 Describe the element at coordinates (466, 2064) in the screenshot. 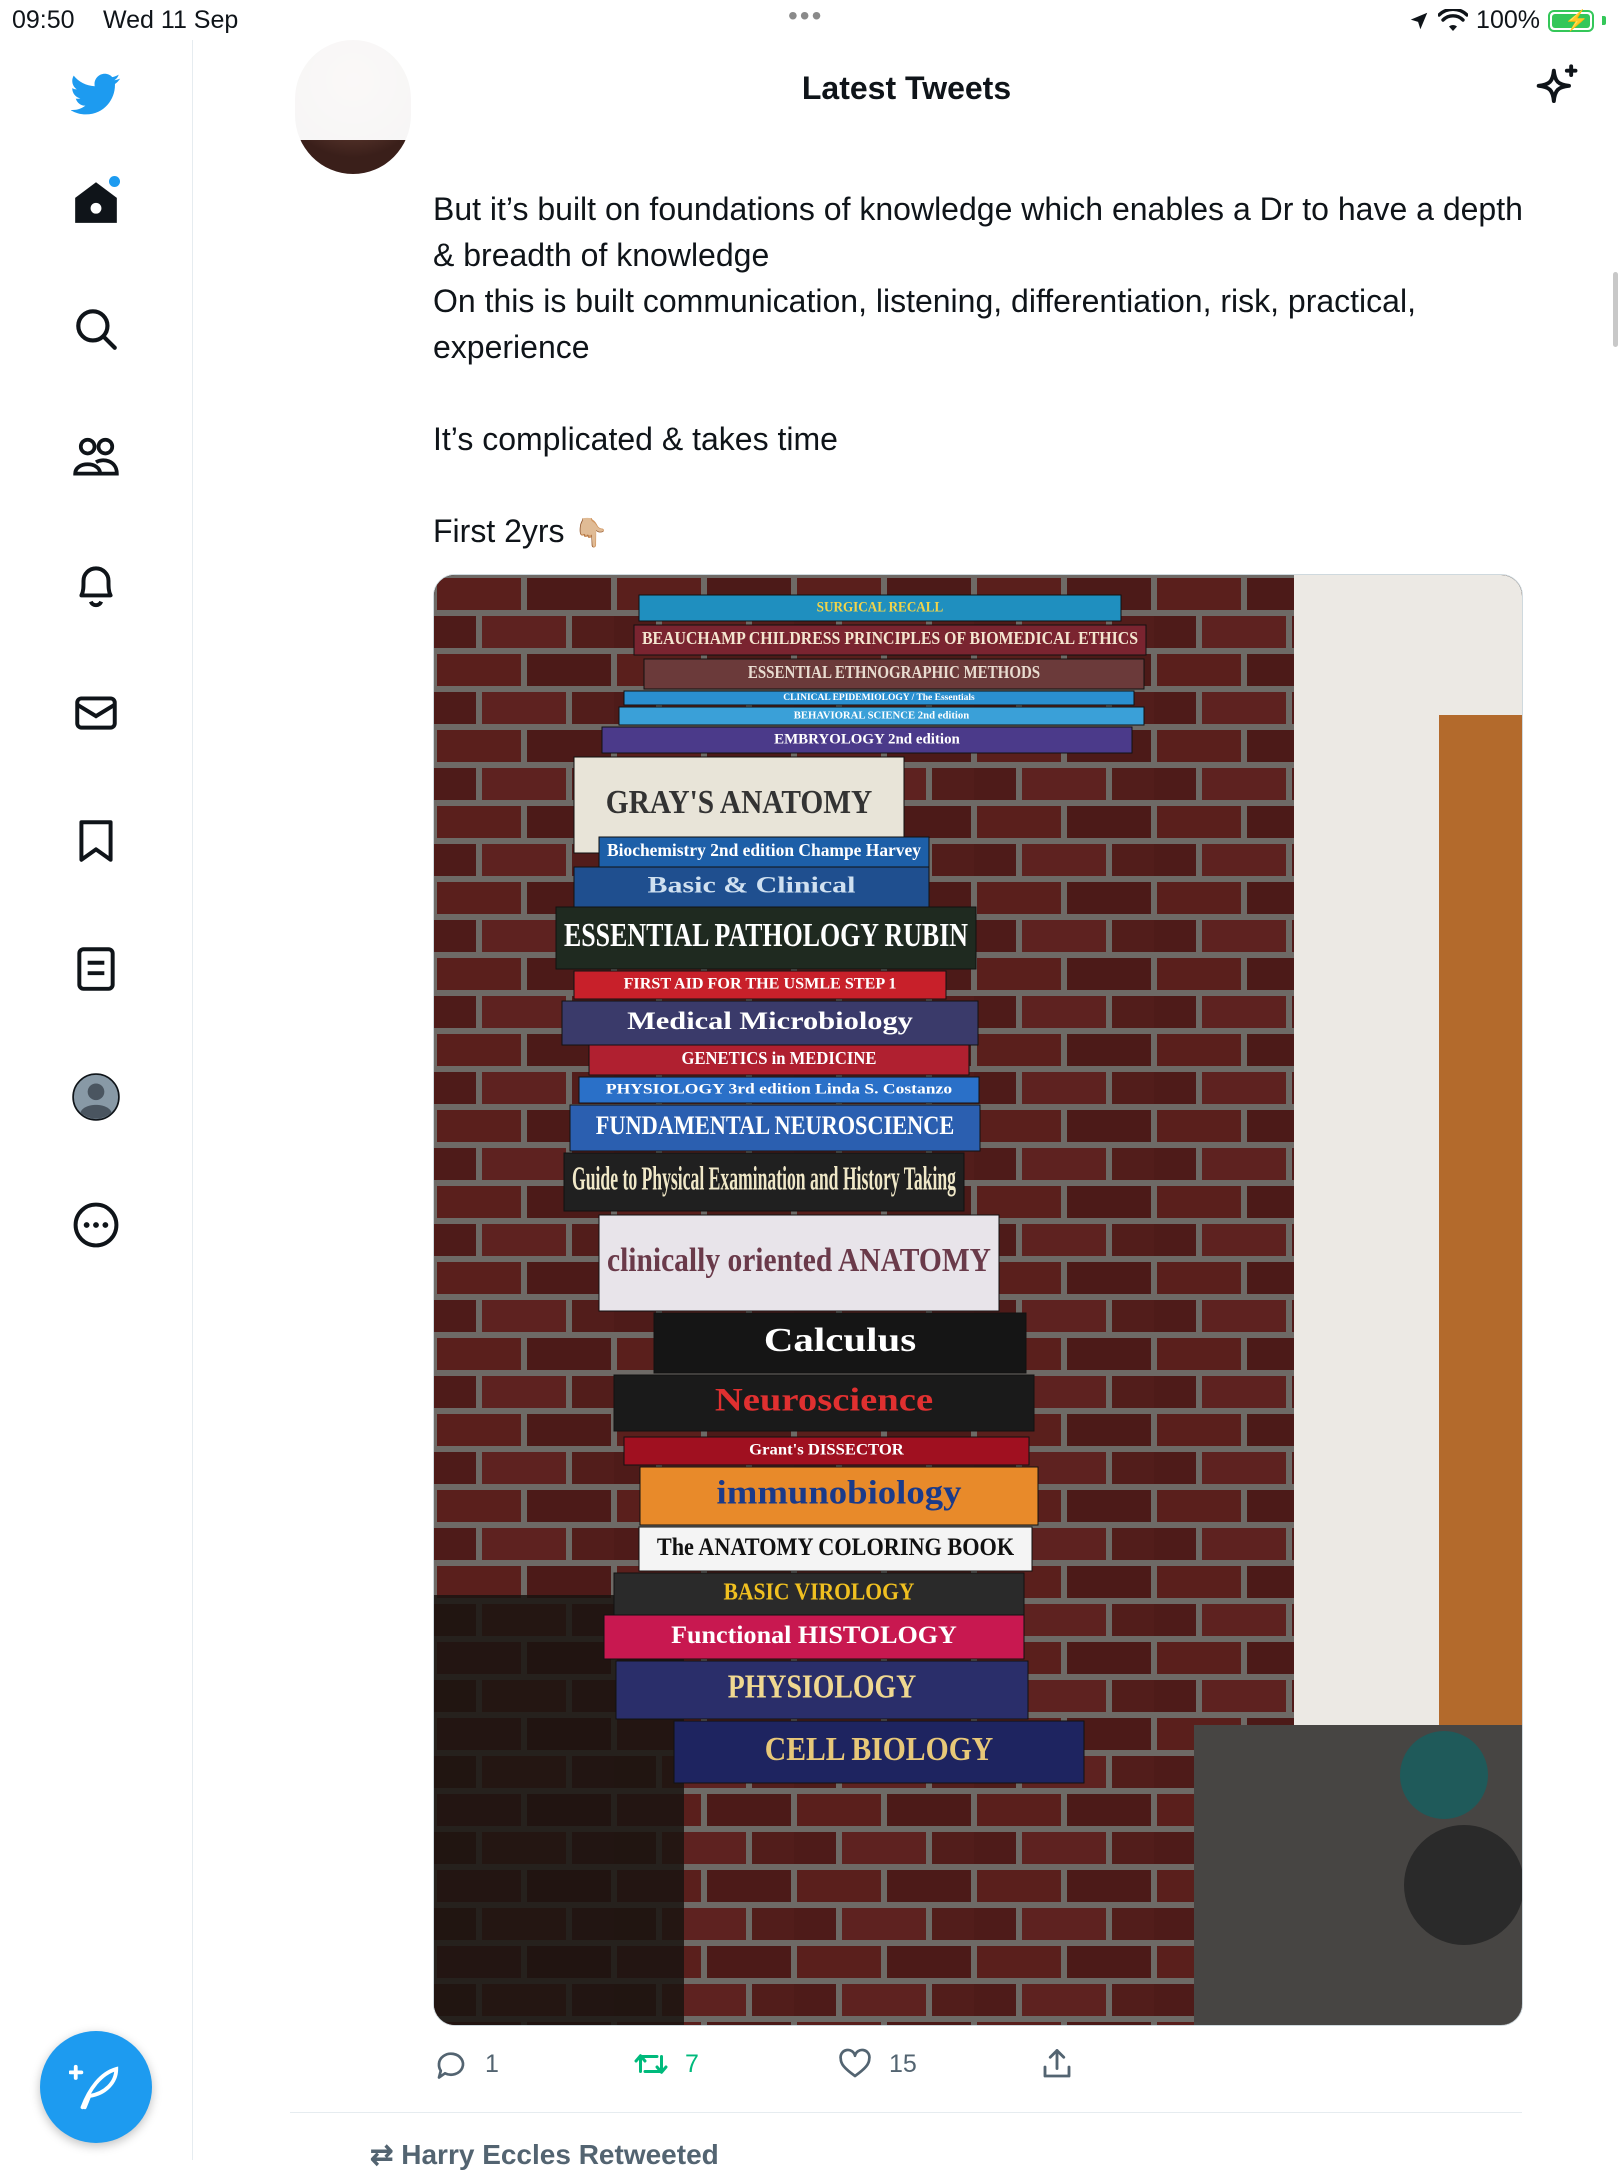

I see `reply-button: 1` at that location.